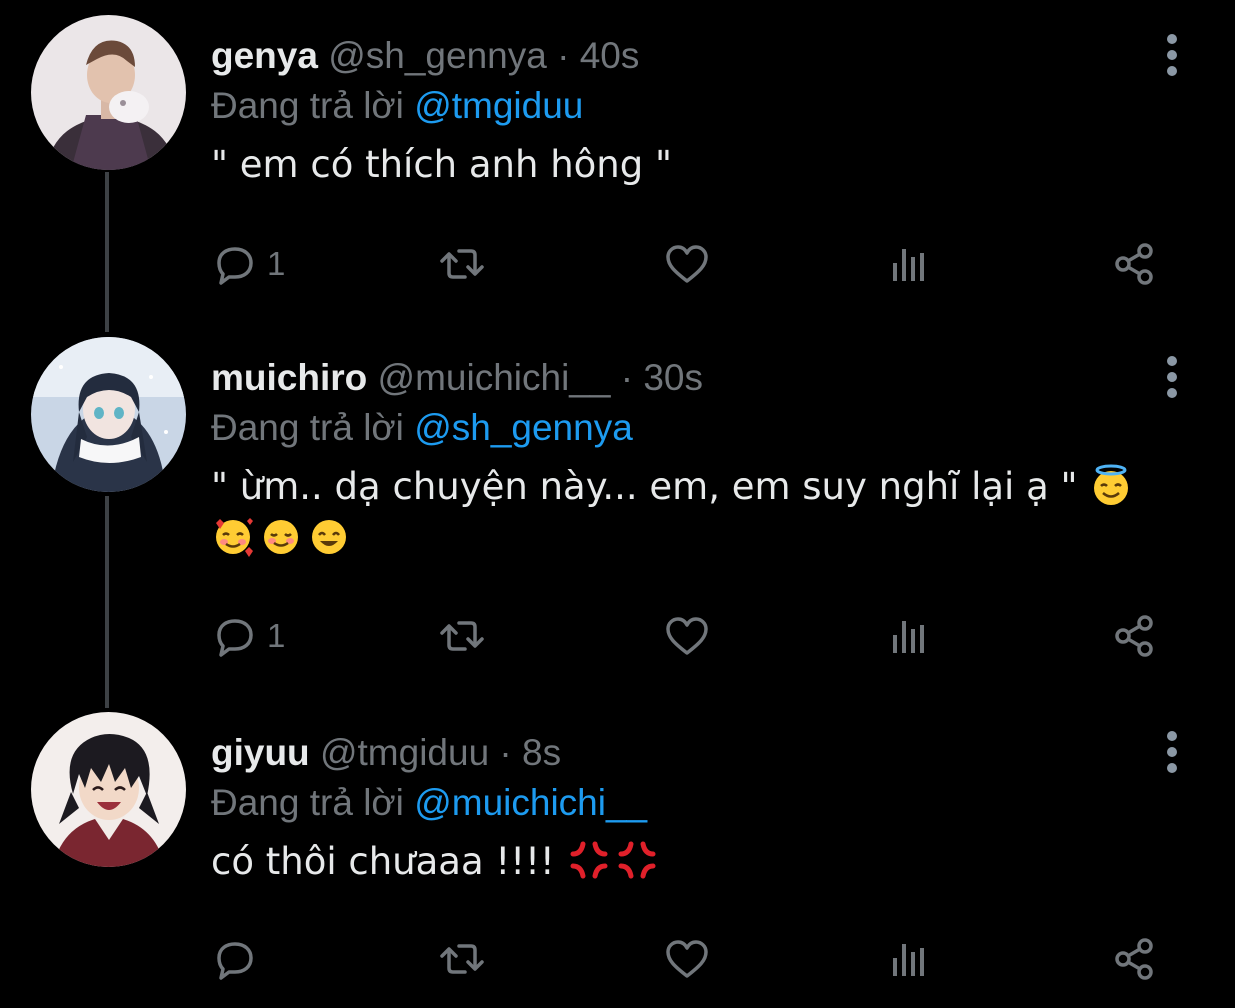 The image size is (1235, 1008). What do you see at coordinates (494, 377) in the screenshot?
I see `user-handle: @muichichi__` at bounding box center [494, 377].